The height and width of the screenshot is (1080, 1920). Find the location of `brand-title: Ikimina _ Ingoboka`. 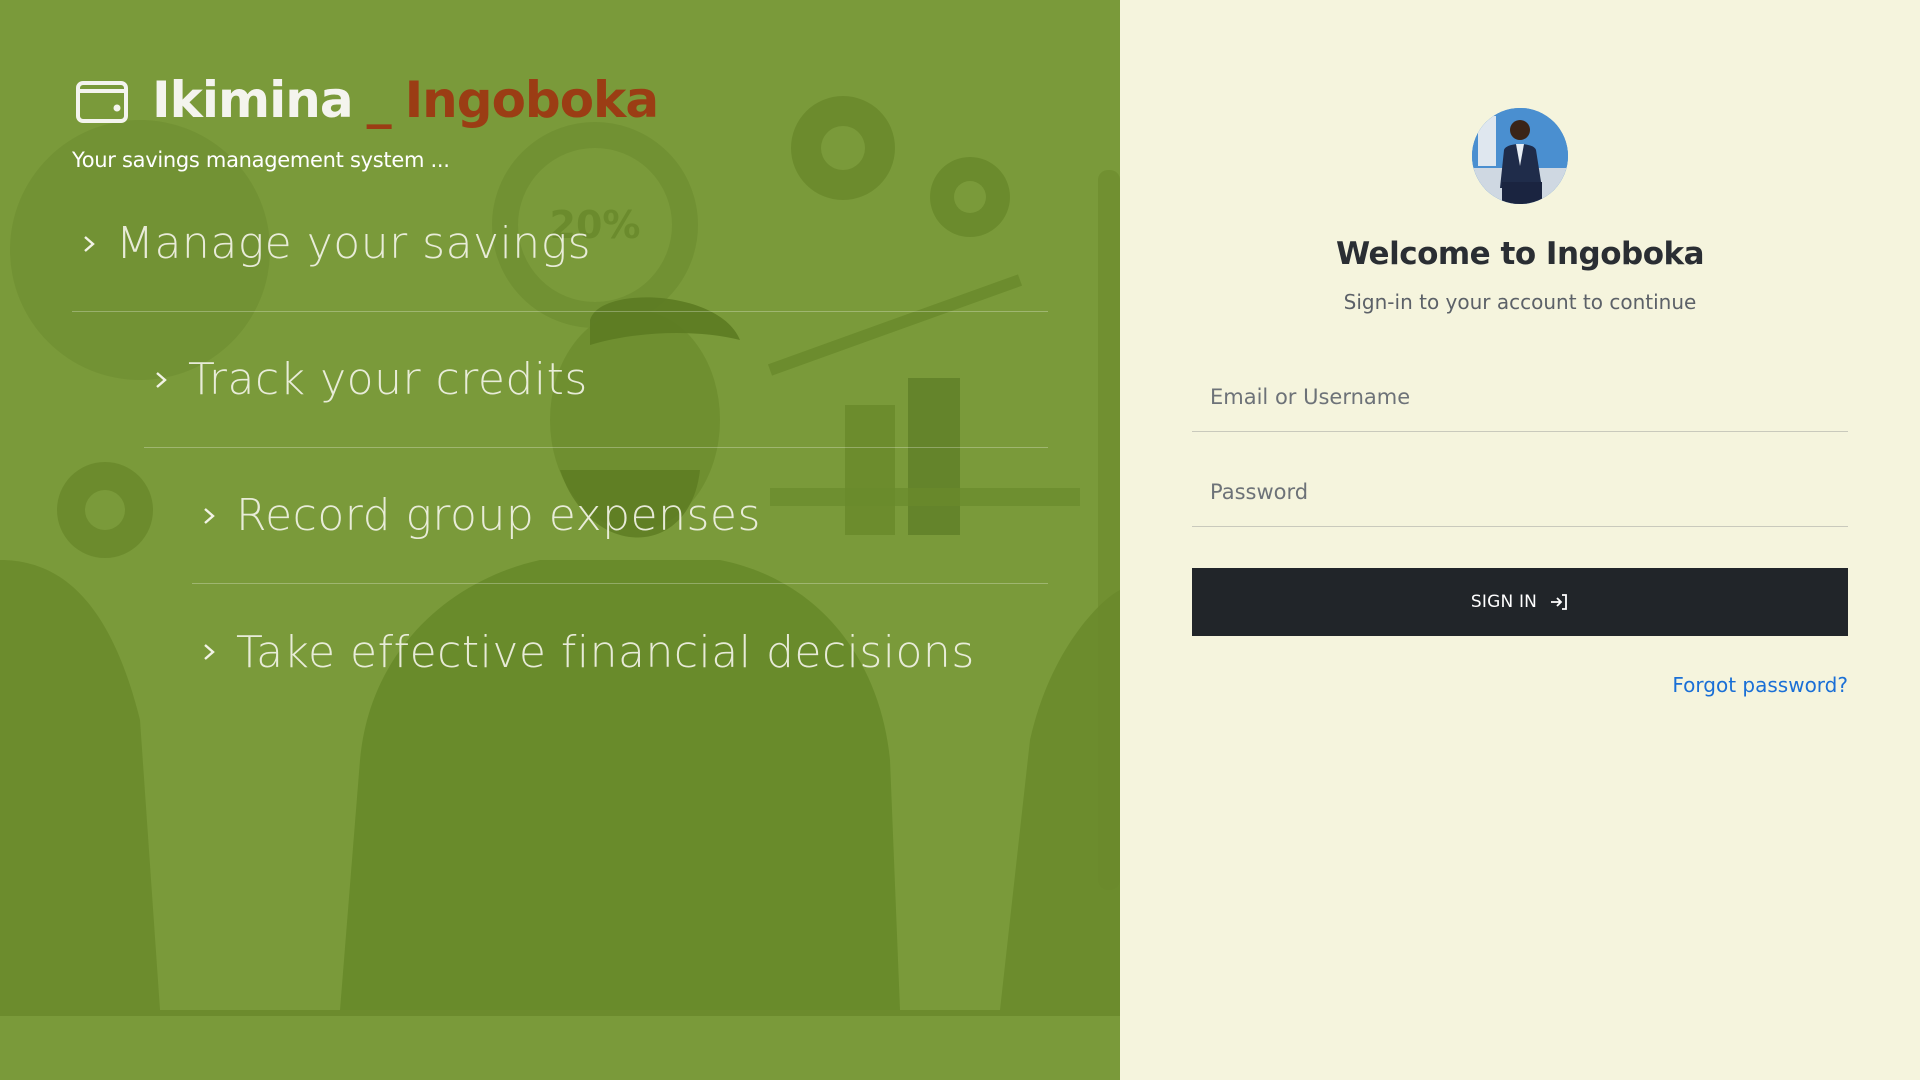

brand-title: Ikimina _ Ingoboka is located at coordinates (405, 100).